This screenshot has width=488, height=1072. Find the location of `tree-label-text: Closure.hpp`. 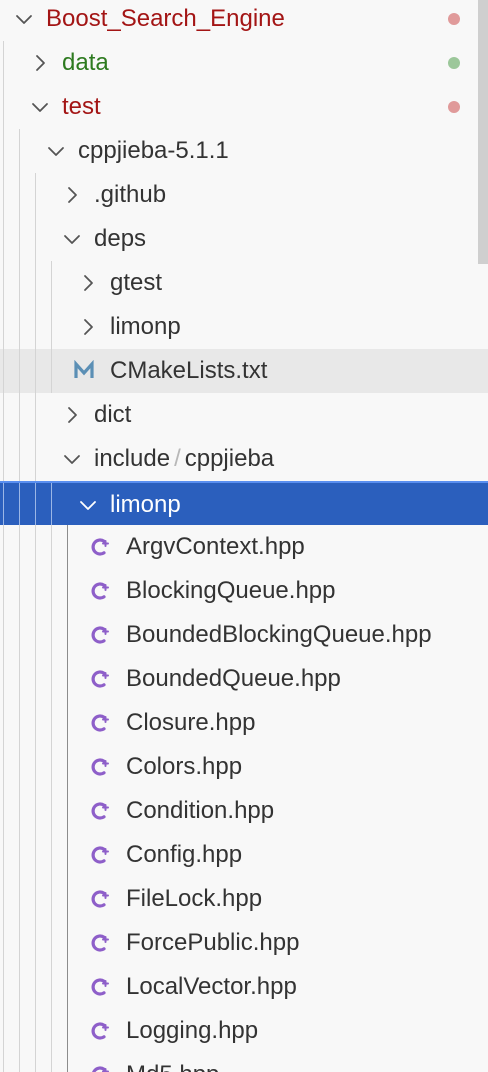

tree-label-text: Closure.hpp is located at coordinates (191, 722).